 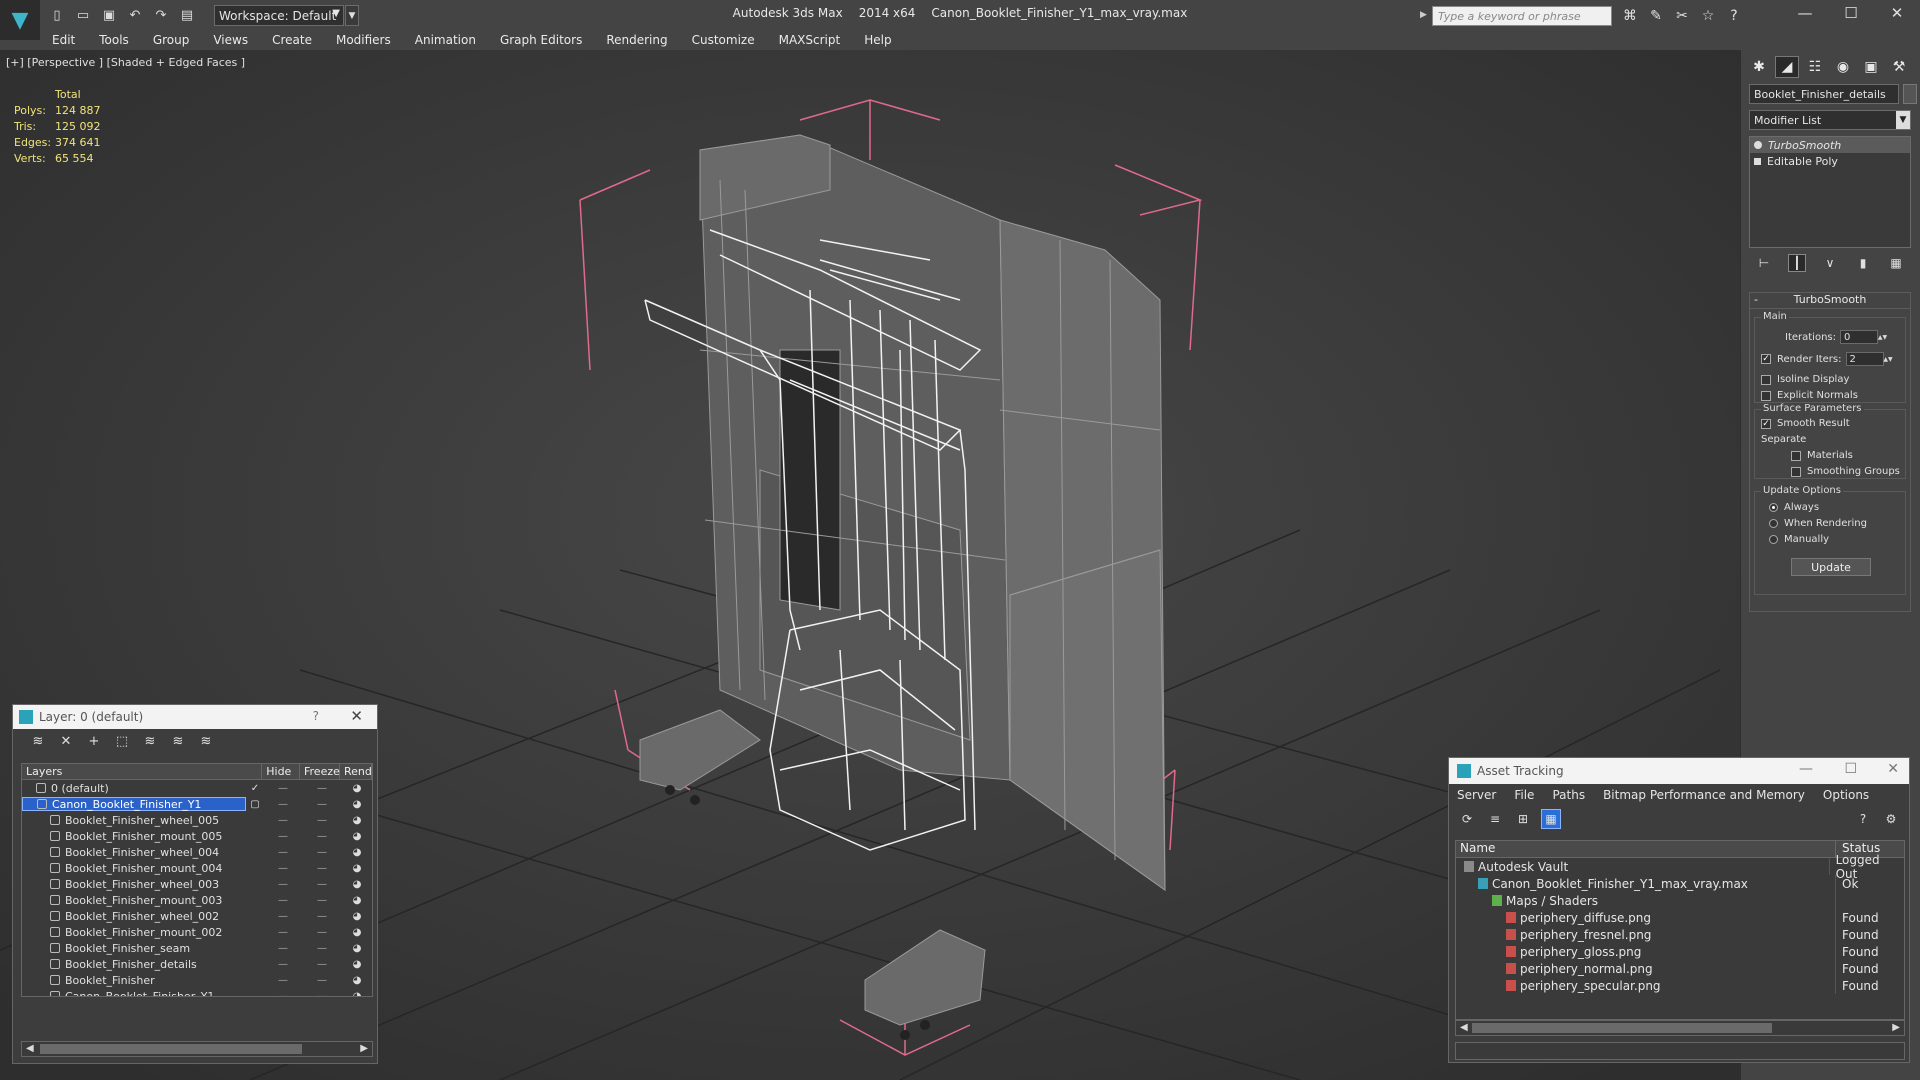 What do you see at coordinates (109, 15) in the screenshot?
I see `save-icon: ▣` at bounding box center [109, 15].